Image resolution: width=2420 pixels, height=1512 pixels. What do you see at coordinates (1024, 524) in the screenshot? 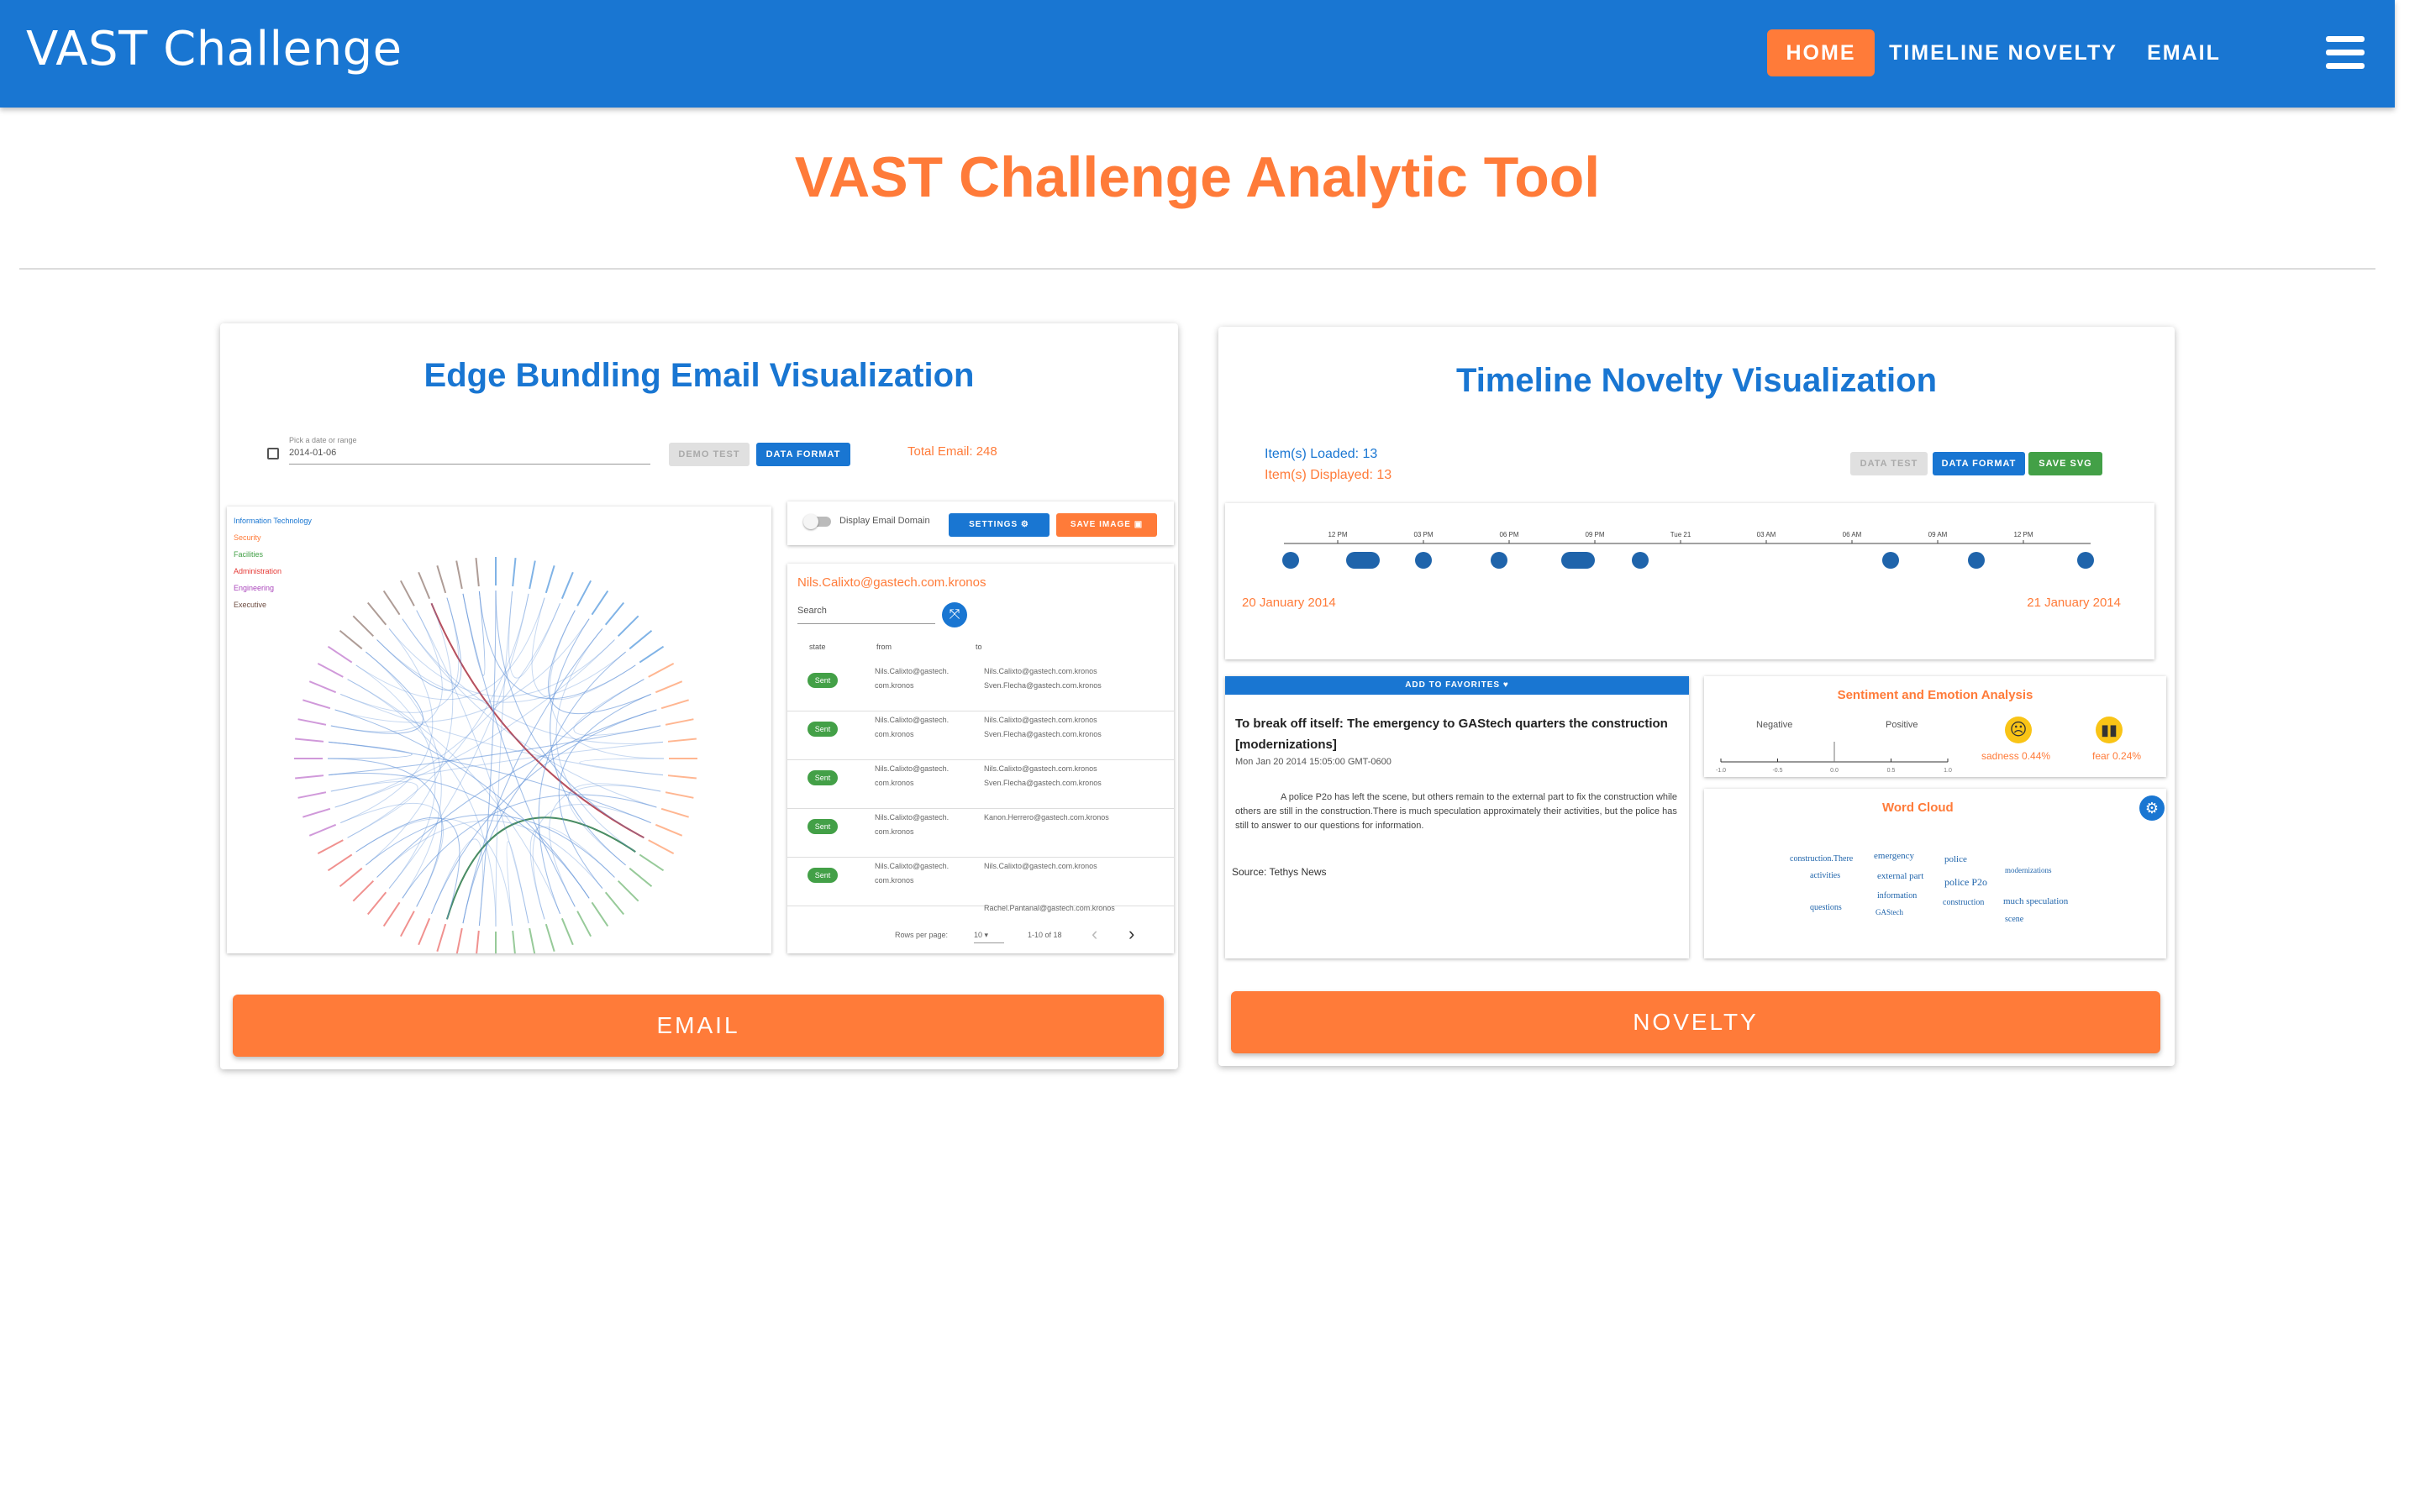
I see `gear-icon: ⚙` at bounding box center [1024, 524].